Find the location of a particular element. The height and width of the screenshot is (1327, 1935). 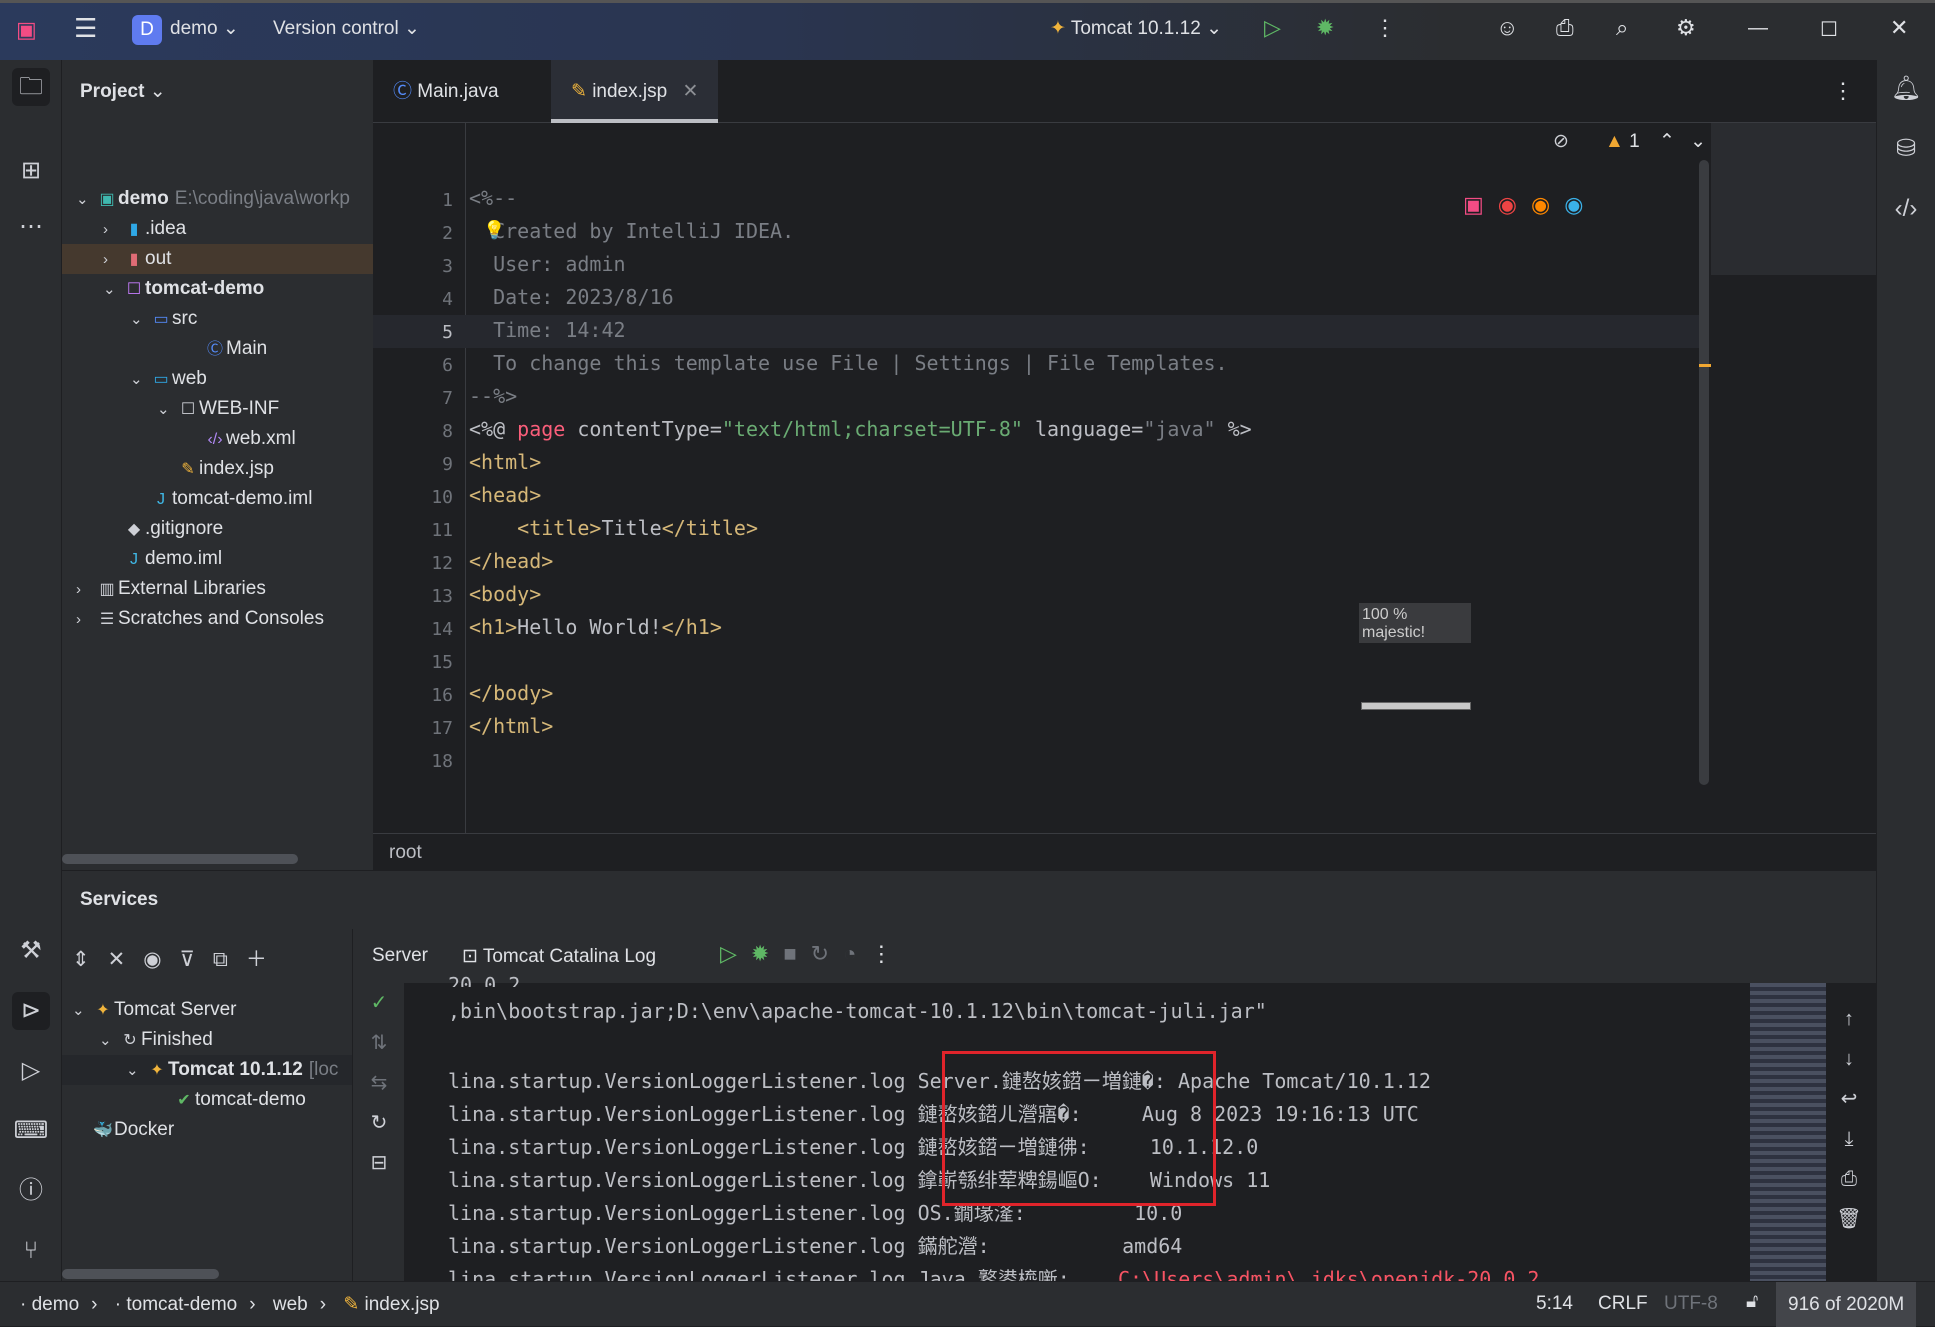

intellij-browser-icon: ▣ is located at coordinates (1480, 204).